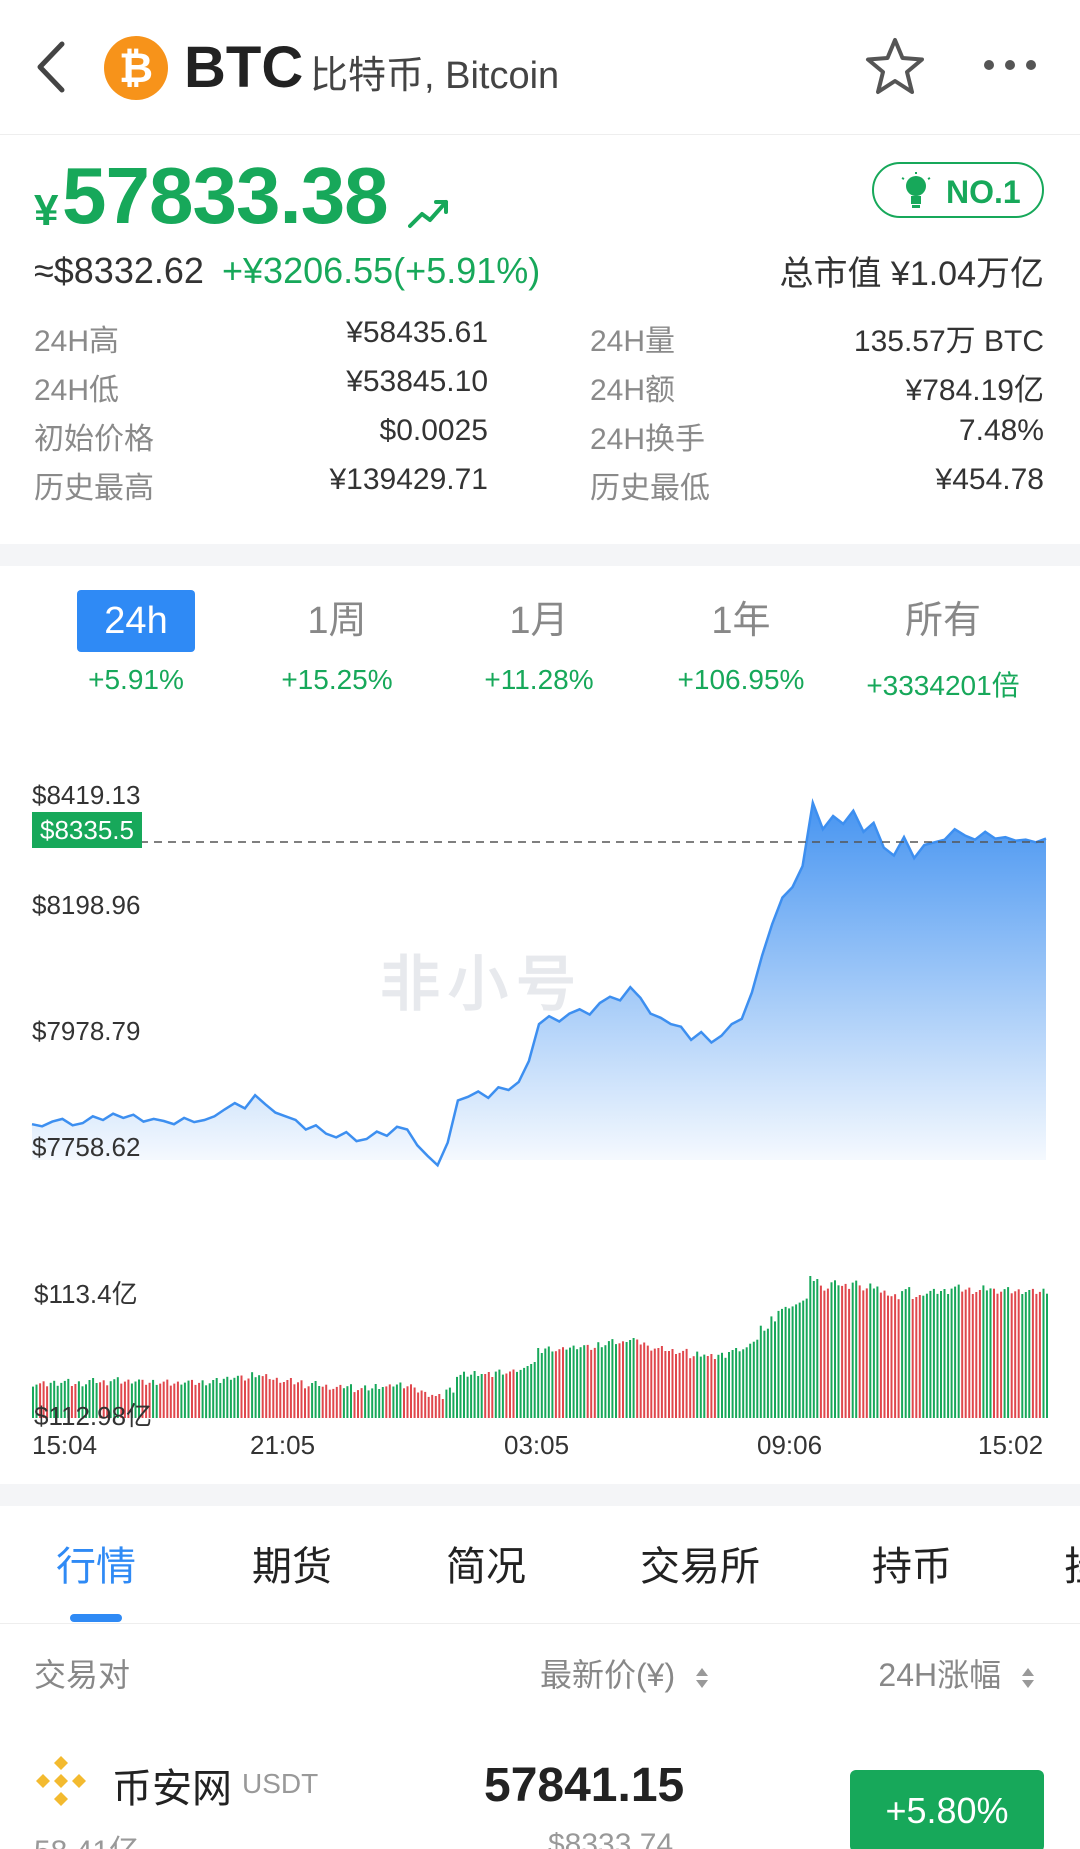 The image size is (1080, 1849). Describe the element at coordinates (280, 1783) in the screenshot. I see `exchange-pair: USDT` at that location.